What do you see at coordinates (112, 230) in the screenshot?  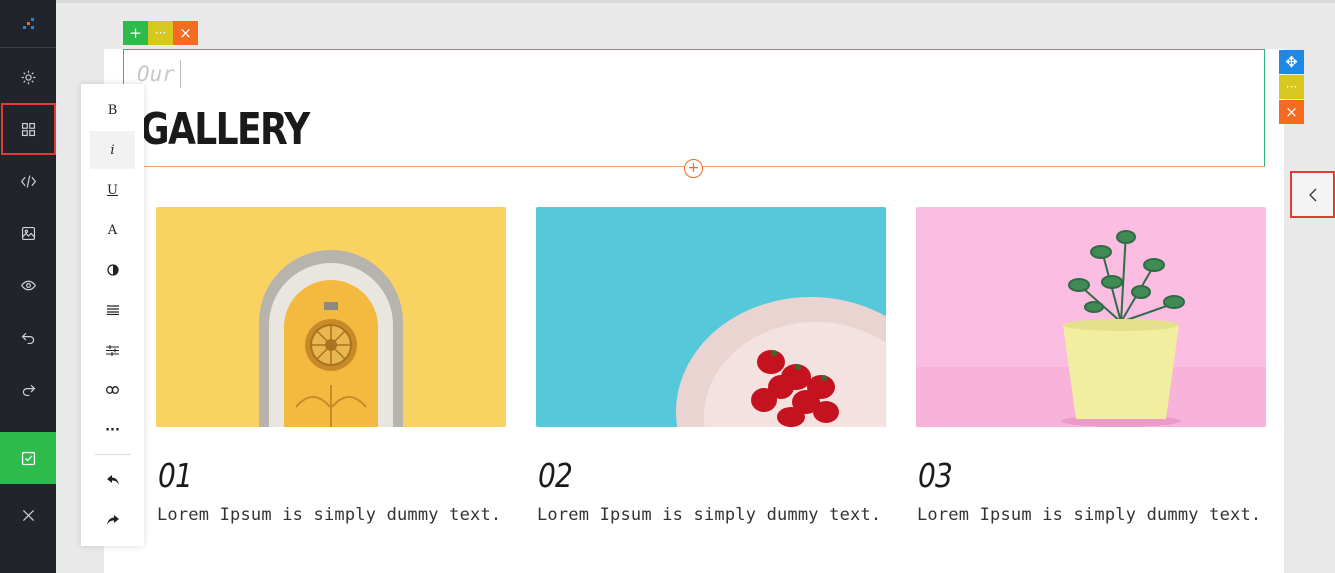 I see `font-button: A` at bounding box center [112, 230].